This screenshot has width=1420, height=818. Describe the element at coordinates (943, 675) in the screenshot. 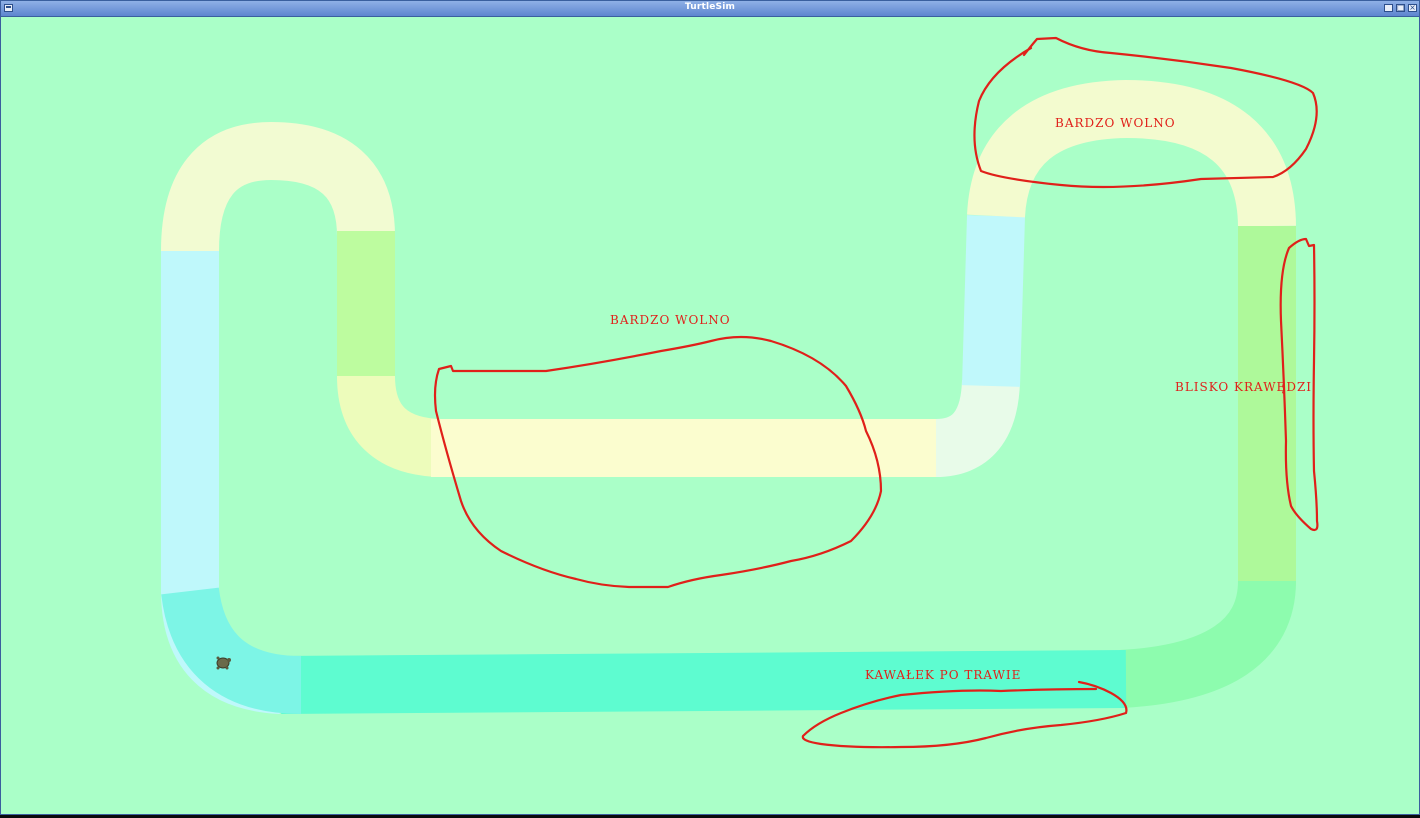

I see `annotation-label-bottom: KAWAŁEK PO TRAWIE` at that location.